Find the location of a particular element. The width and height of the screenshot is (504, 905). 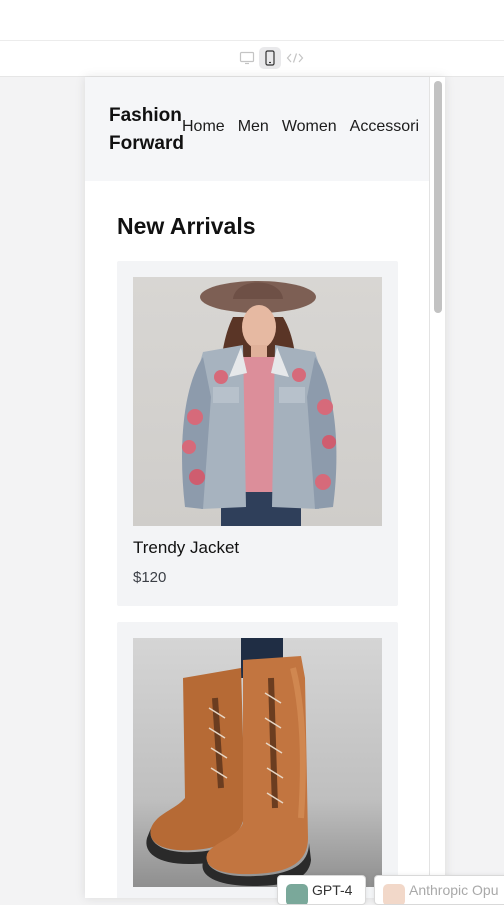

preview-scrollbar is located at coordinates (437, 487).